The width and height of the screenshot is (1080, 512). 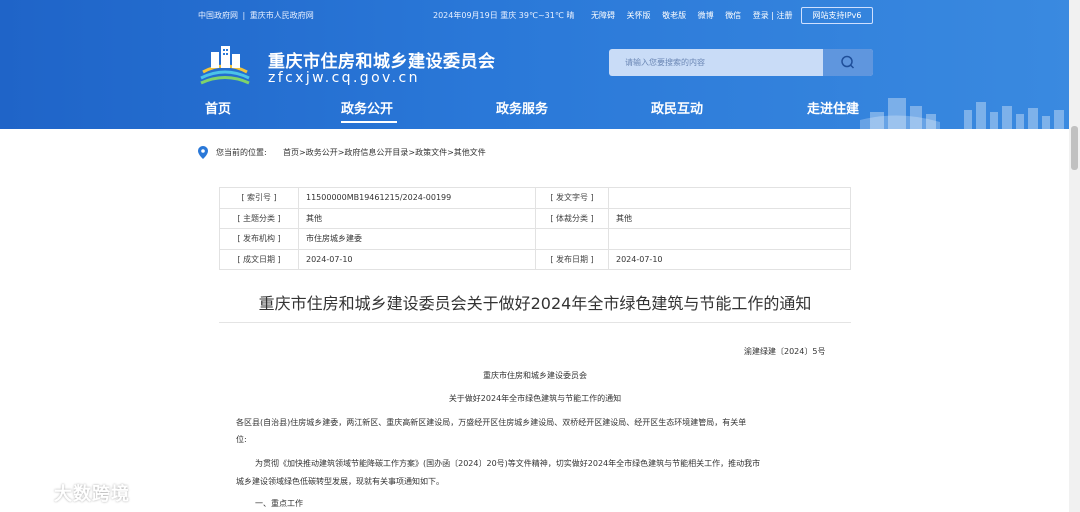 What do you see at coordinates (639, 15) in the screenshot?
I see `care-mode-link: 关怀版` at bounding box center [639, 15].